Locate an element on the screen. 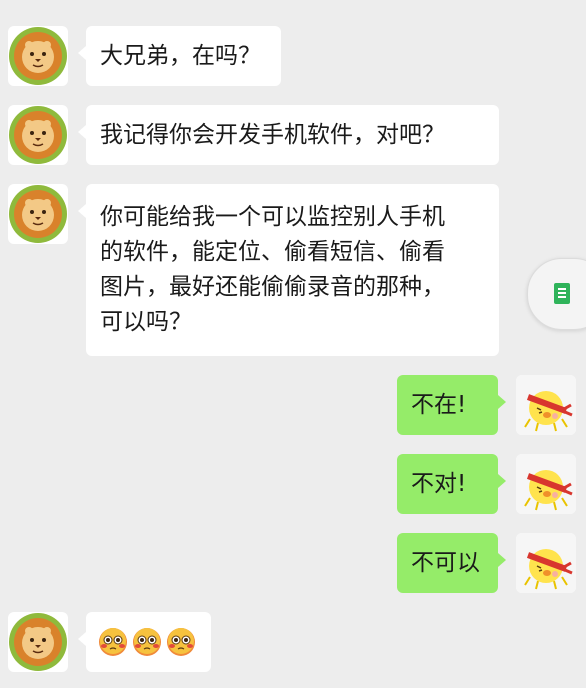 This screenshot has width=586, height=688. floating-side-button is located at coordinates (556, 294).